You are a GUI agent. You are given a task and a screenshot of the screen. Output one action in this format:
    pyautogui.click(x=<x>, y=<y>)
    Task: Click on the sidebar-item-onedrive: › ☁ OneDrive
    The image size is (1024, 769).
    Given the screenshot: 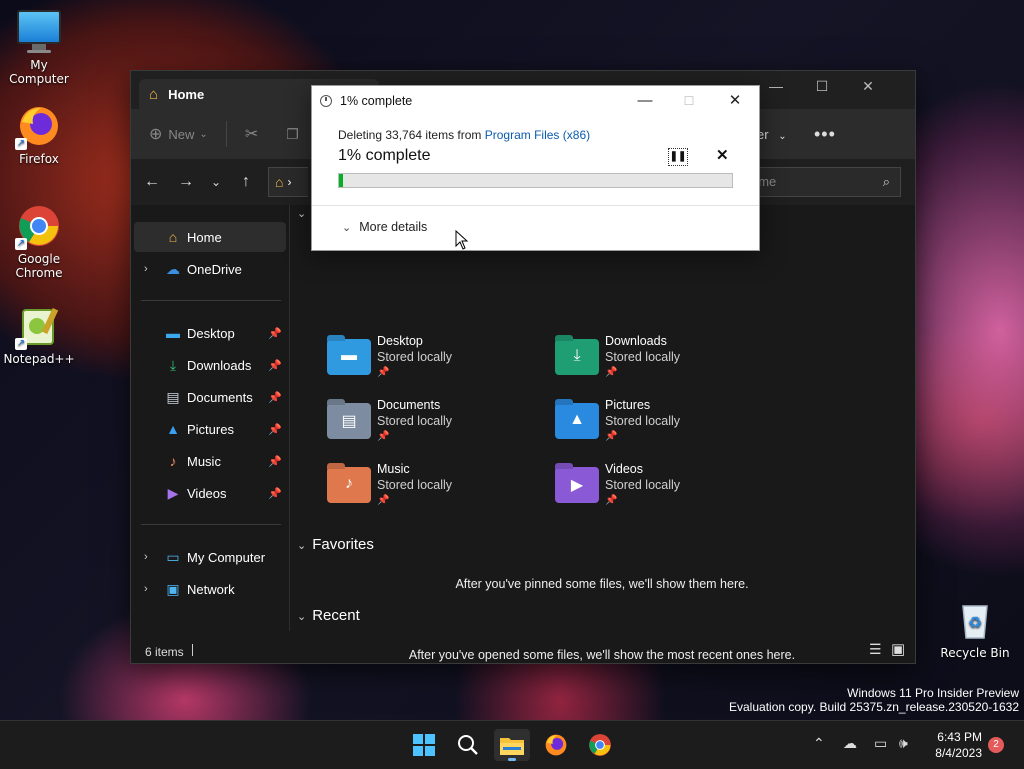 What is the action you would take?
    pyautogui.click(x=210, y=269)
    